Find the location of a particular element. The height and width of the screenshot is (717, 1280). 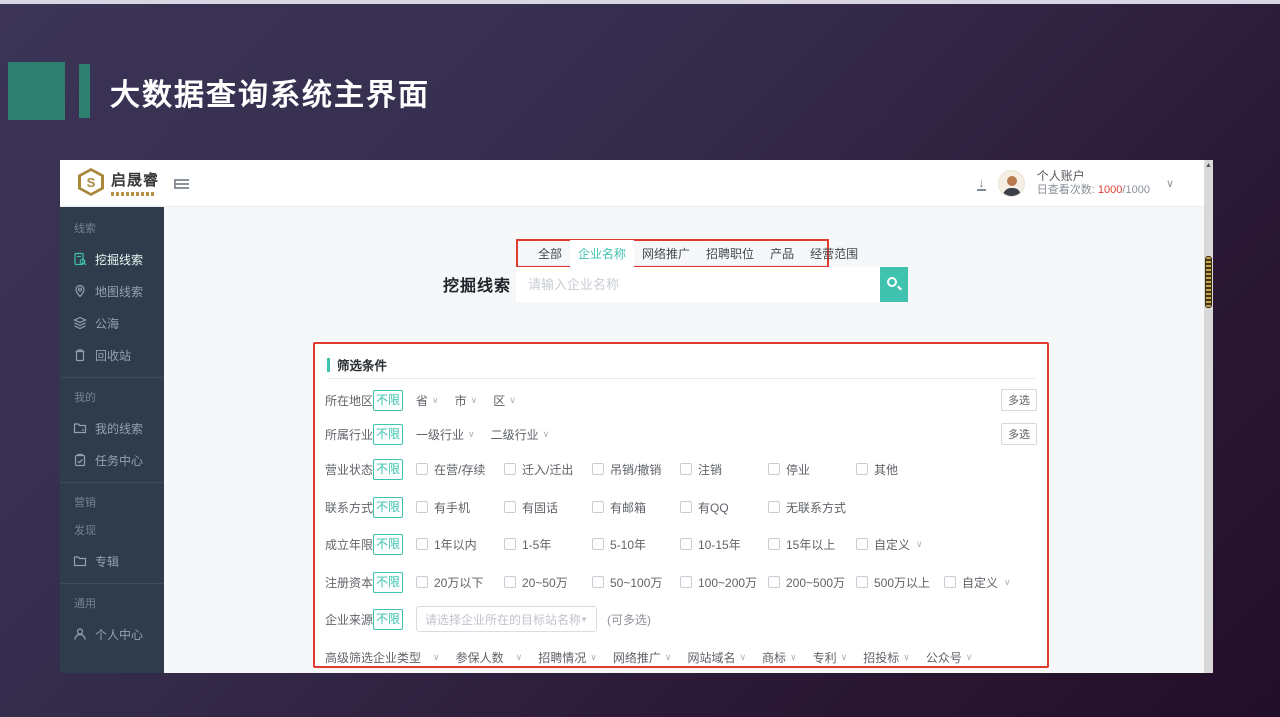

checkbox-option: 有固话 is located at coordinates (548, 507).